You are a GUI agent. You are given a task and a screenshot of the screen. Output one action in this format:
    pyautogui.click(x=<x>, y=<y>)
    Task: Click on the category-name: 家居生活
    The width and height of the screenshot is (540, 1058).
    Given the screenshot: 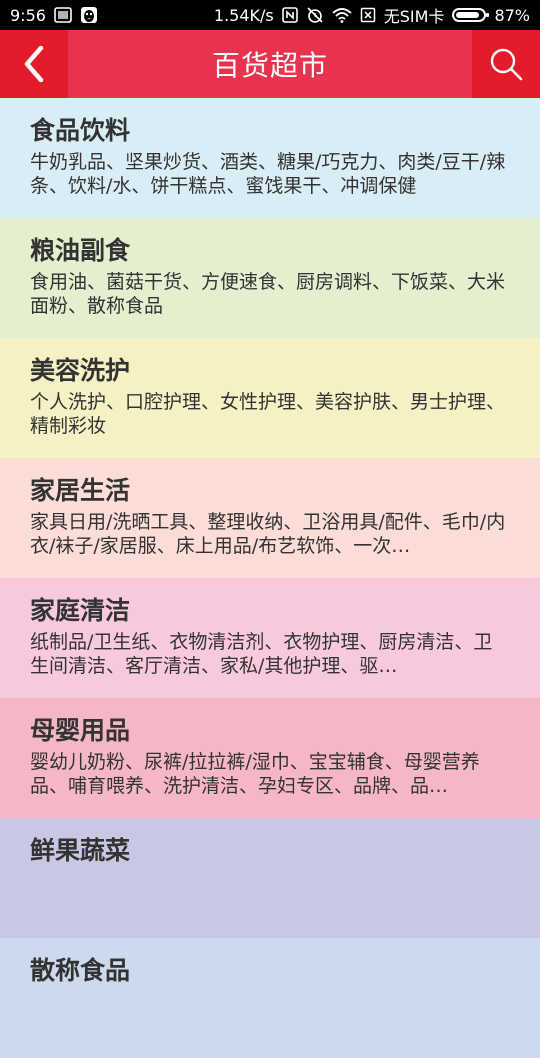 What is the action you would take?
    pyautogui.click(x=80, y=490)
    